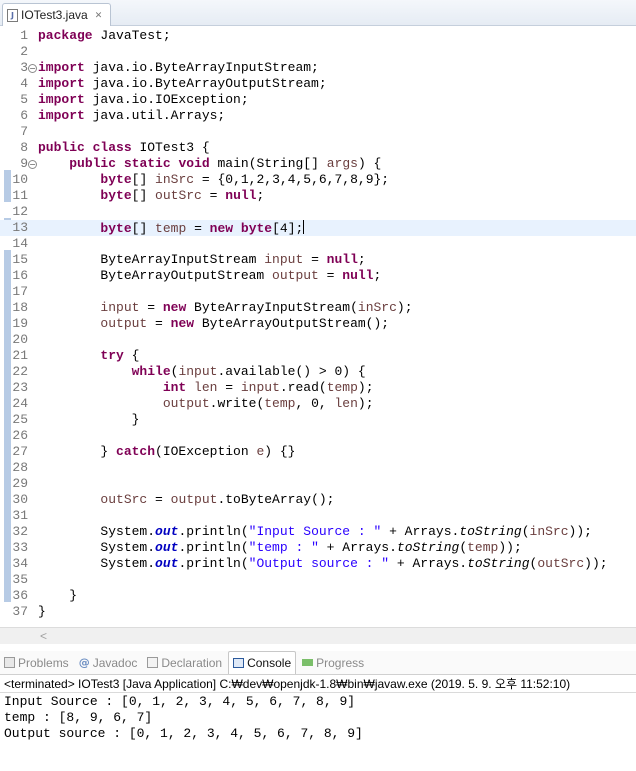 This screenshot has height=771, width=636. What do you see at coordinates (318, 36) in the screenshot?
I see `code-line: 1 package JavaTest;` at bounding box center [318, 36].